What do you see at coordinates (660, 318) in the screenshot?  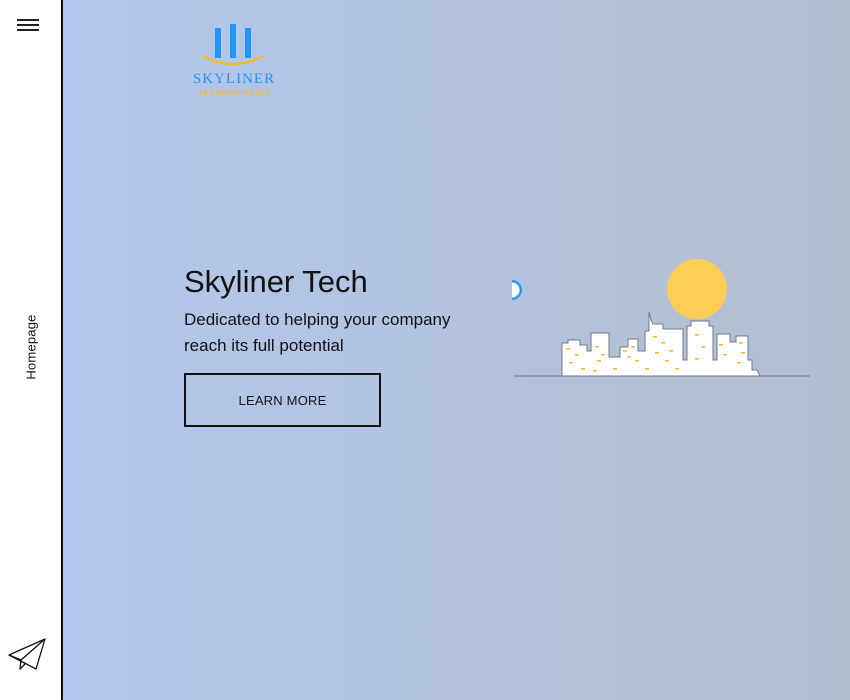 I see `city-skyline-sun-illustration` at bounding box center [660, 318].